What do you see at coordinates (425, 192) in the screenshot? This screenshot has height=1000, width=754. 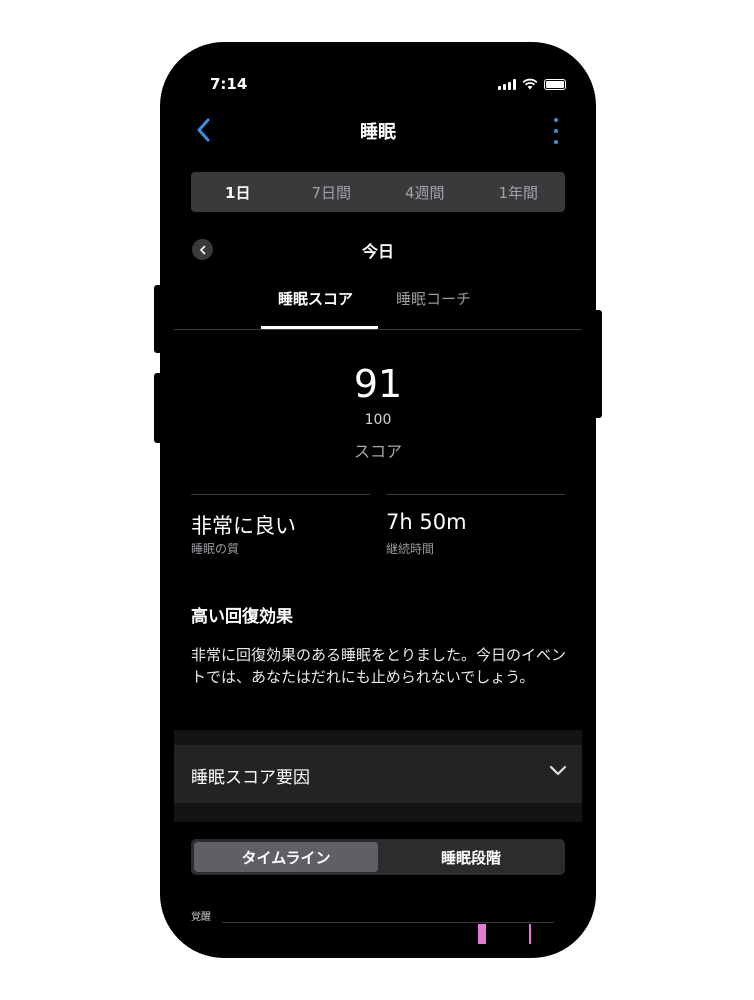 I see `period-tab-4-weeks: 4週間` at bounding box center [425, 192].